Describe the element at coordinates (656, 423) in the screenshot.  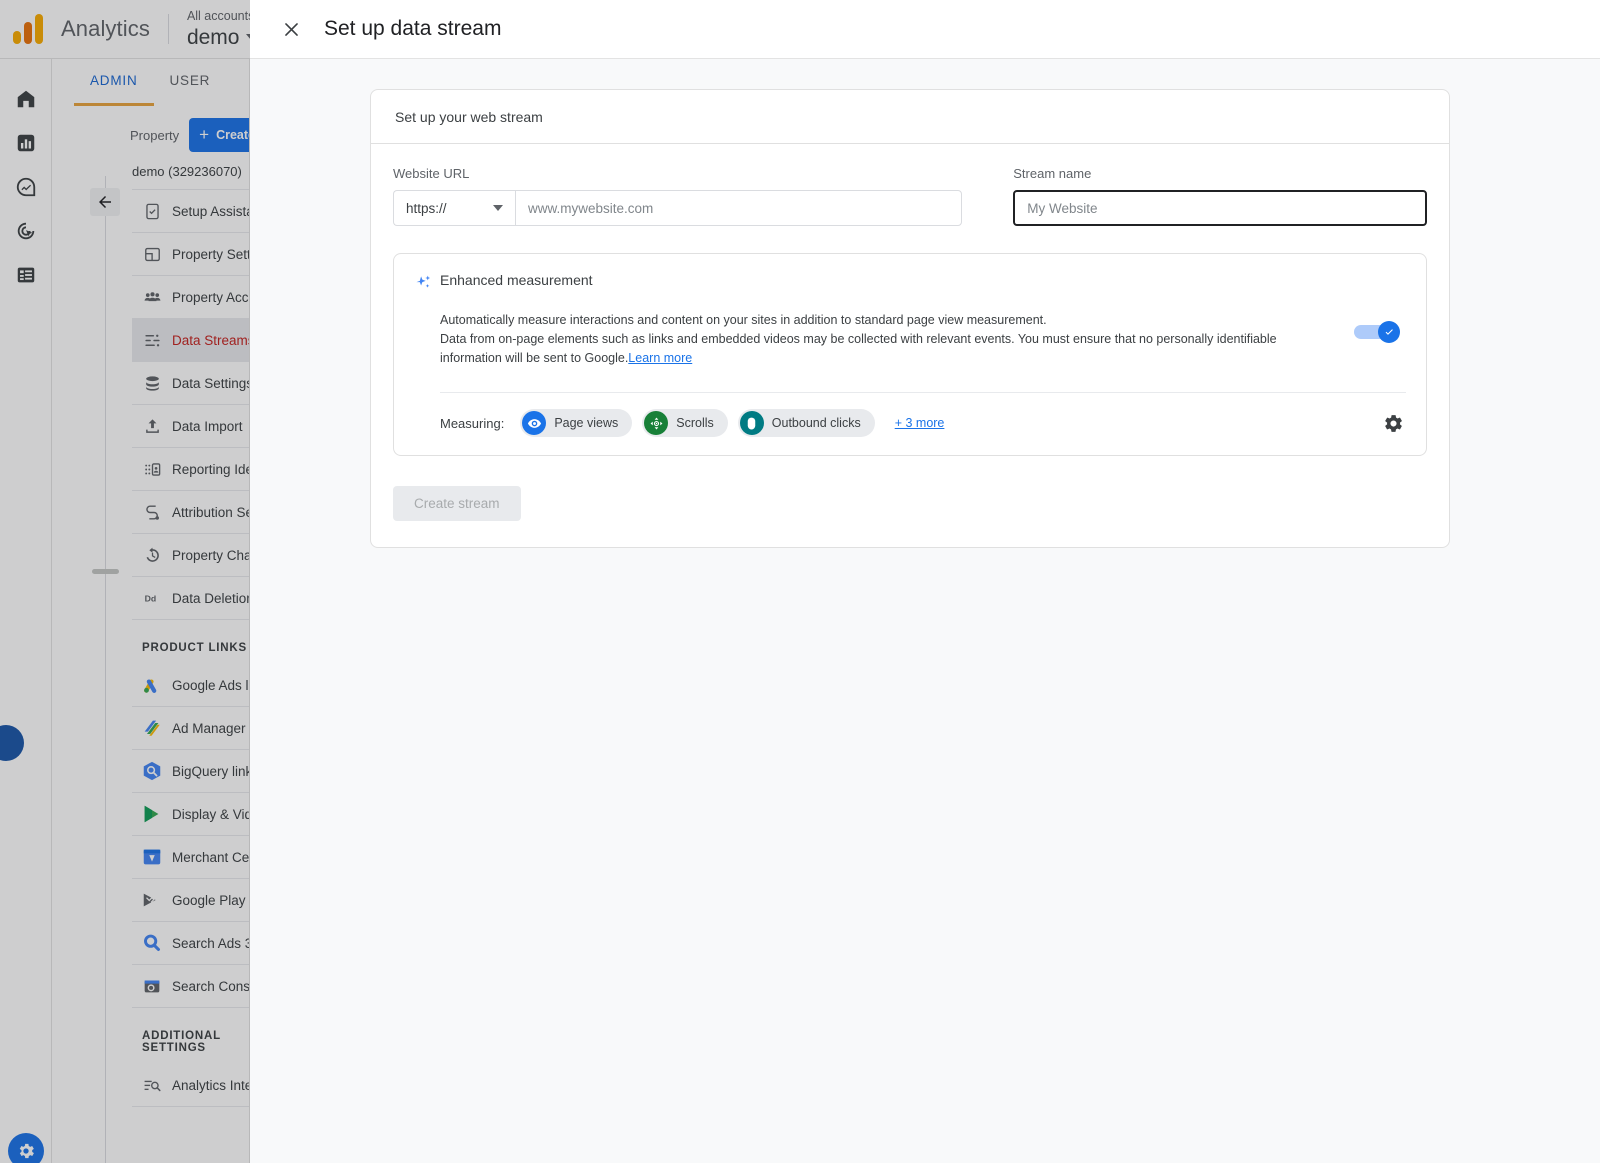
I see `scroll-target-icon` at that location.